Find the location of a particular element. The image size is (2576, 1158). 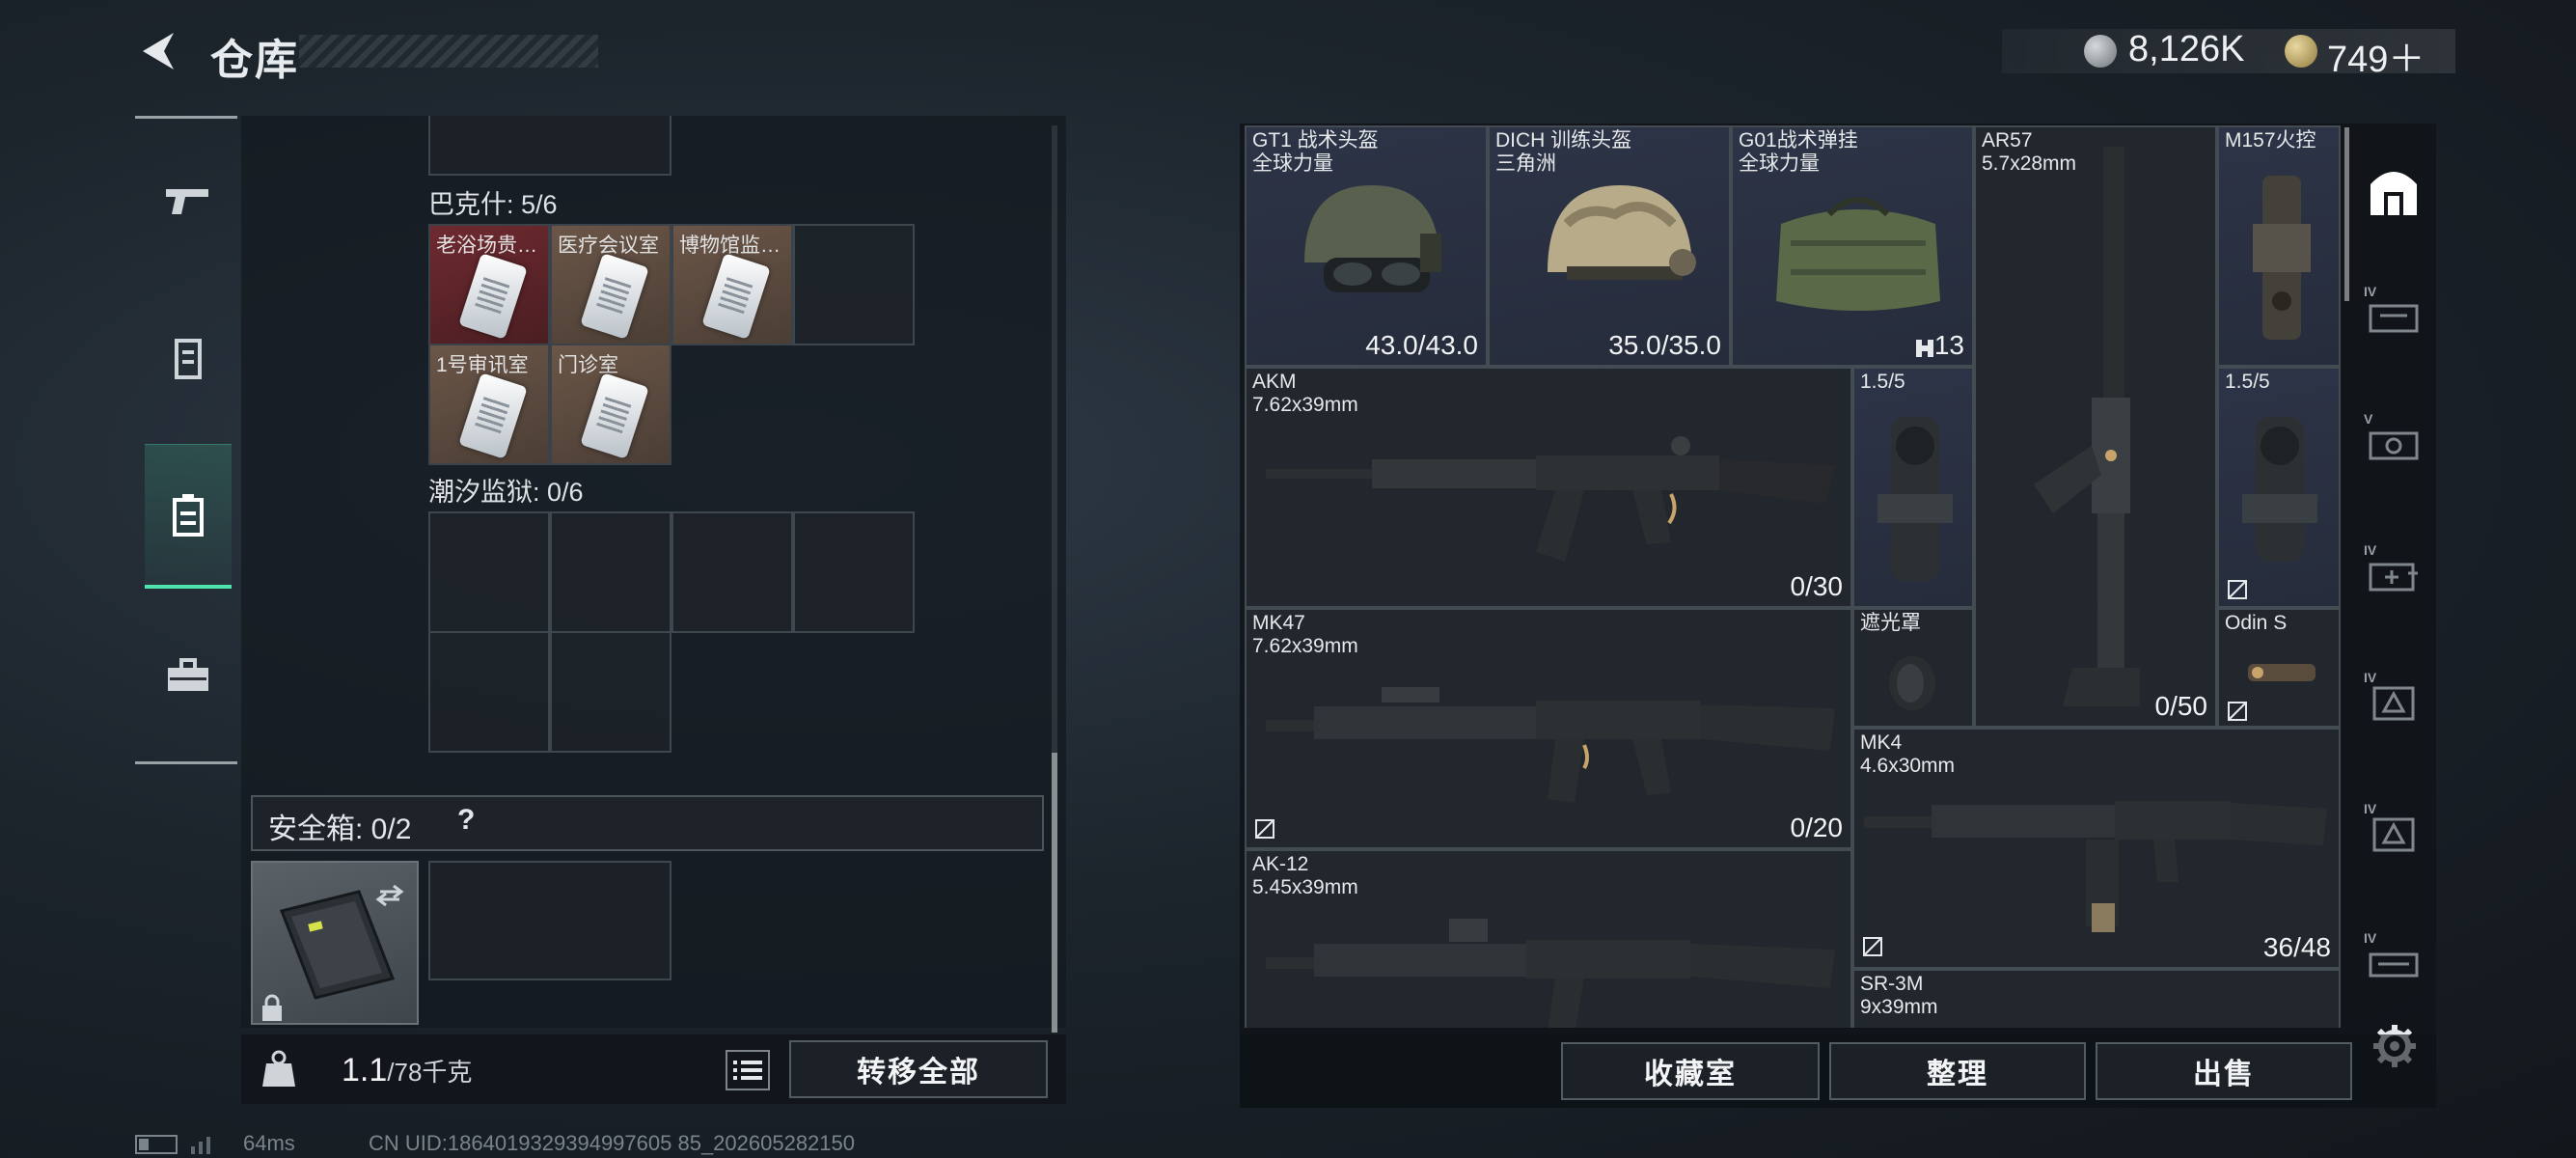

transfer-all-button: 转移全部 is located at coordinates (919, 1069).